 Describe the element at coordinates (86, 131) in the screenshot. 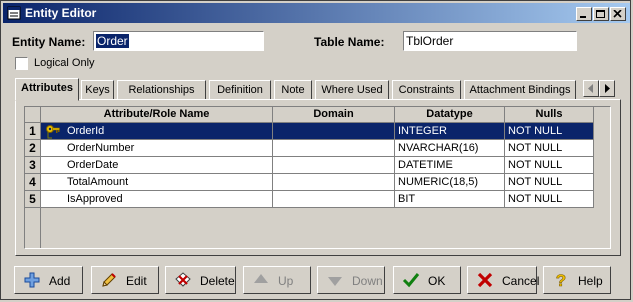

I see `attribute-name: OrderId` at that location.